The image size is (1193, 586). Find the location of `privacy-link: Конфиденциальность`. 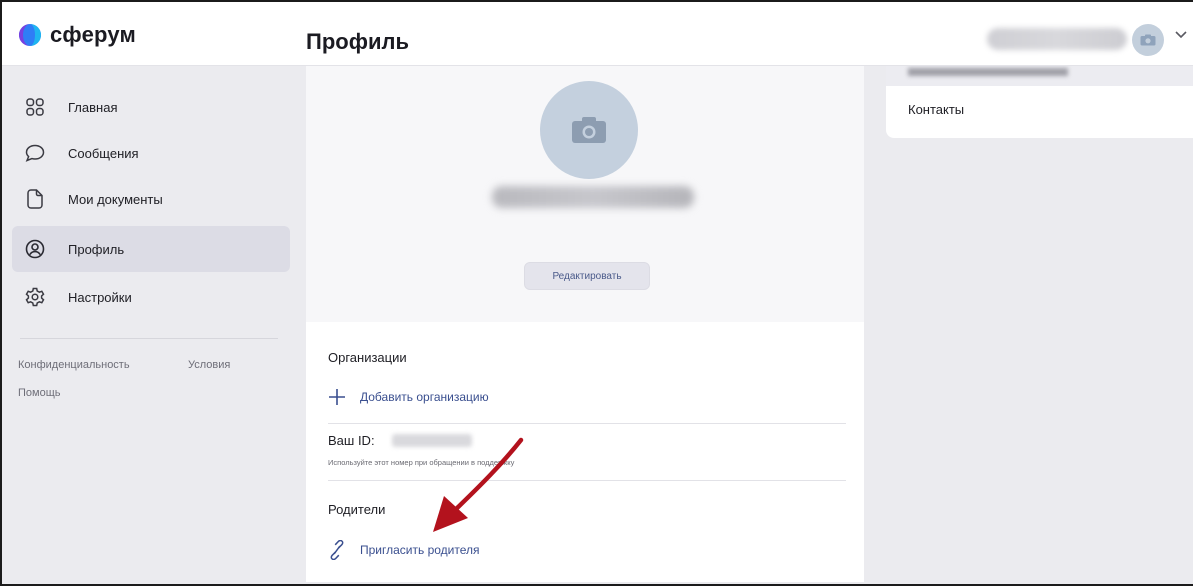

privacy-link: Конфиденциальность is located at coordinates (74, 365).